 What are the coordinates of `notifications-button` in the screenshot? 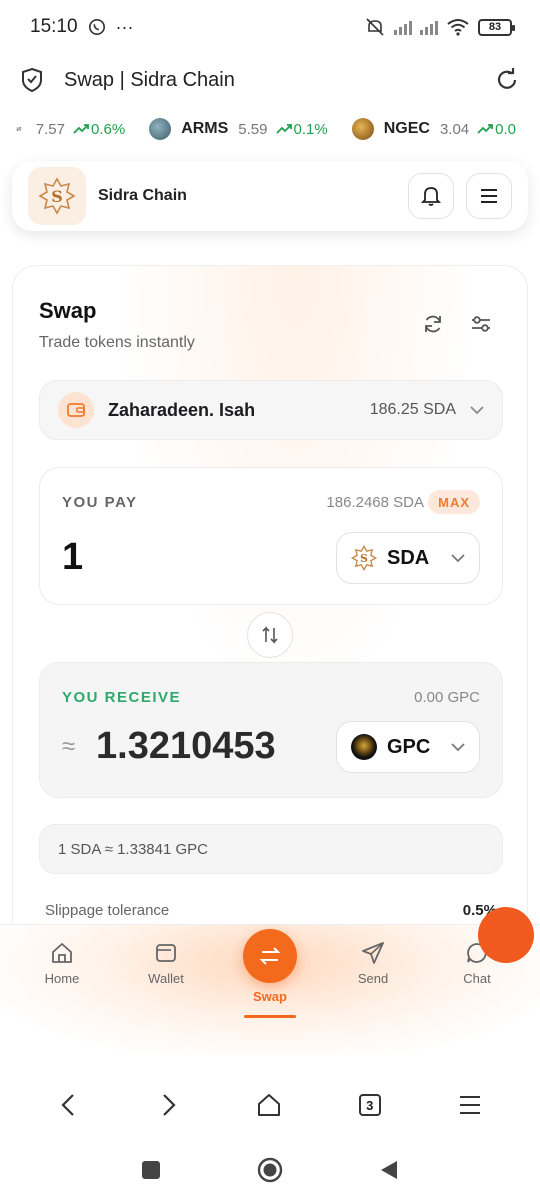 It's located at (431, 196).